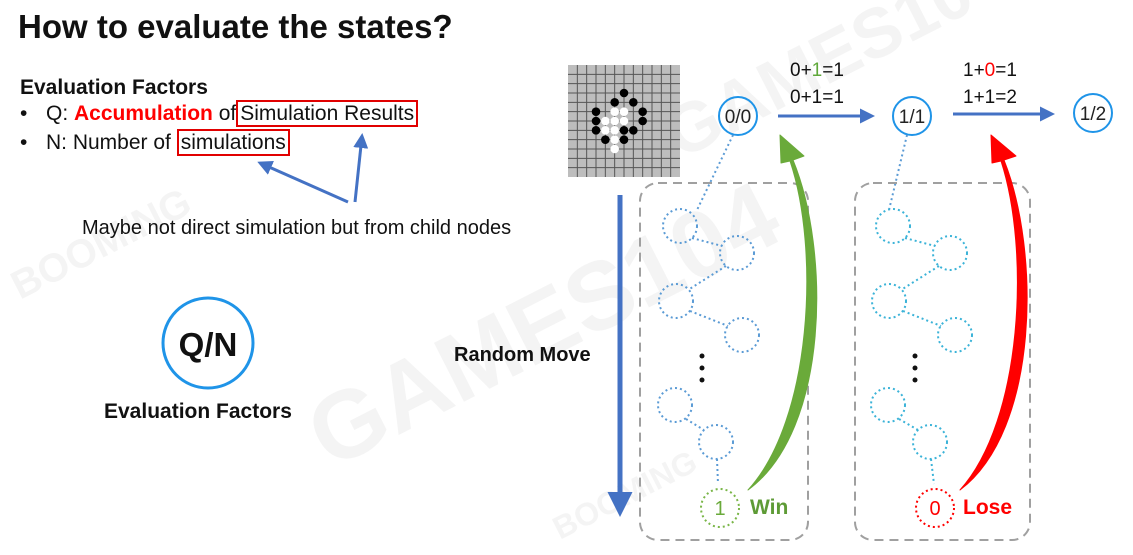 The height and width of the screenshot is (555, 1133). I want to click on bullet-q: • Q: Accumulation of Simulation Results, so click(219, 113).